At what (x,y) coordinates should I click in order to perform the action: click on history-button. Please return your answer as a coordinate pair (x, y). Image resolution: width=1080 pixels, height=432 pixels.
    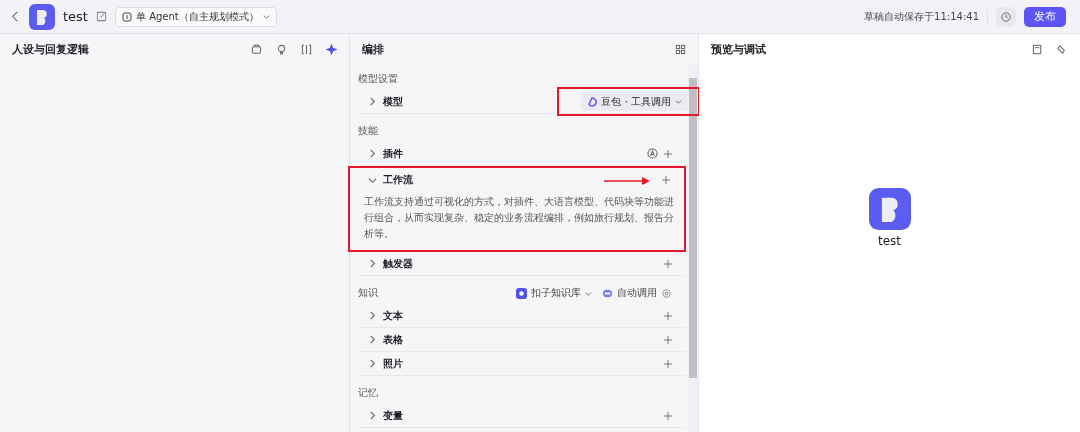
    Looking at the image, I should click on (1006, 16).